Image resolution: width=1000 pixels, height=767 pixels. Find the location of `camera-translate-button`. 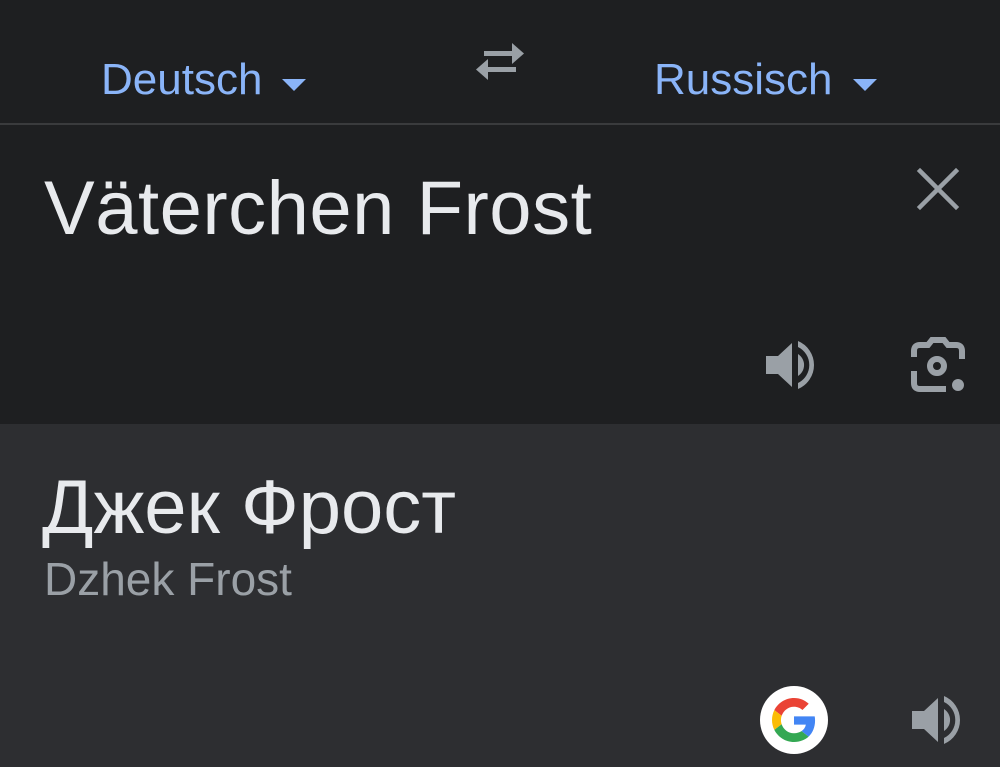

camera-translate-button is located at coordinates (938, 366).